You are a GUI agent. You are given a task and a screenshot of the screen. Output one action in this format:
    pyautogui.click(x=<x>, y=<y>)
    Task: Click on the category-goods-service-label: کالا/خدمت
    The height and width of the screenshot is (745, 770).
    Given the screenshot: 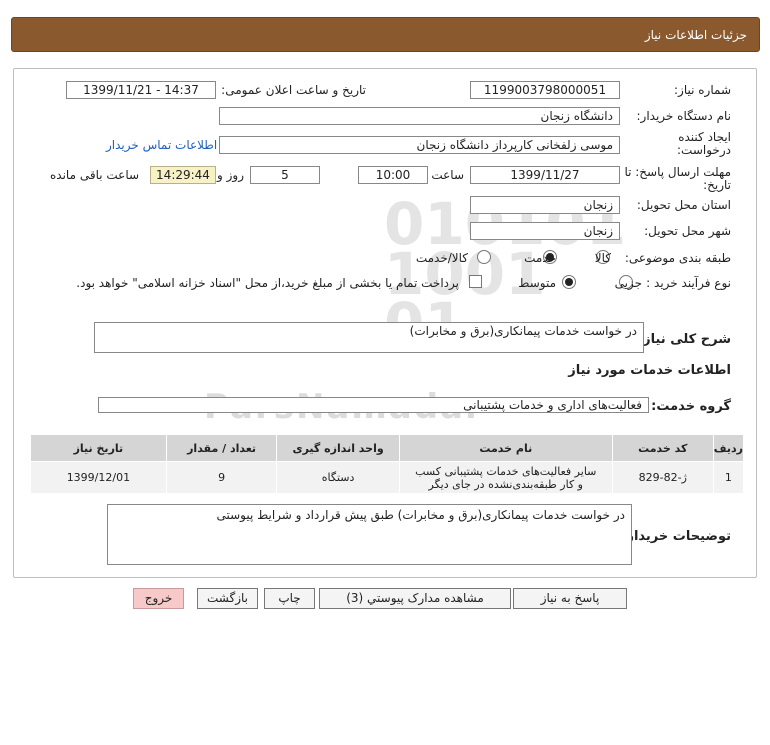 What is the action you would take?
    pyautogui.click(x=441, y=258)
    